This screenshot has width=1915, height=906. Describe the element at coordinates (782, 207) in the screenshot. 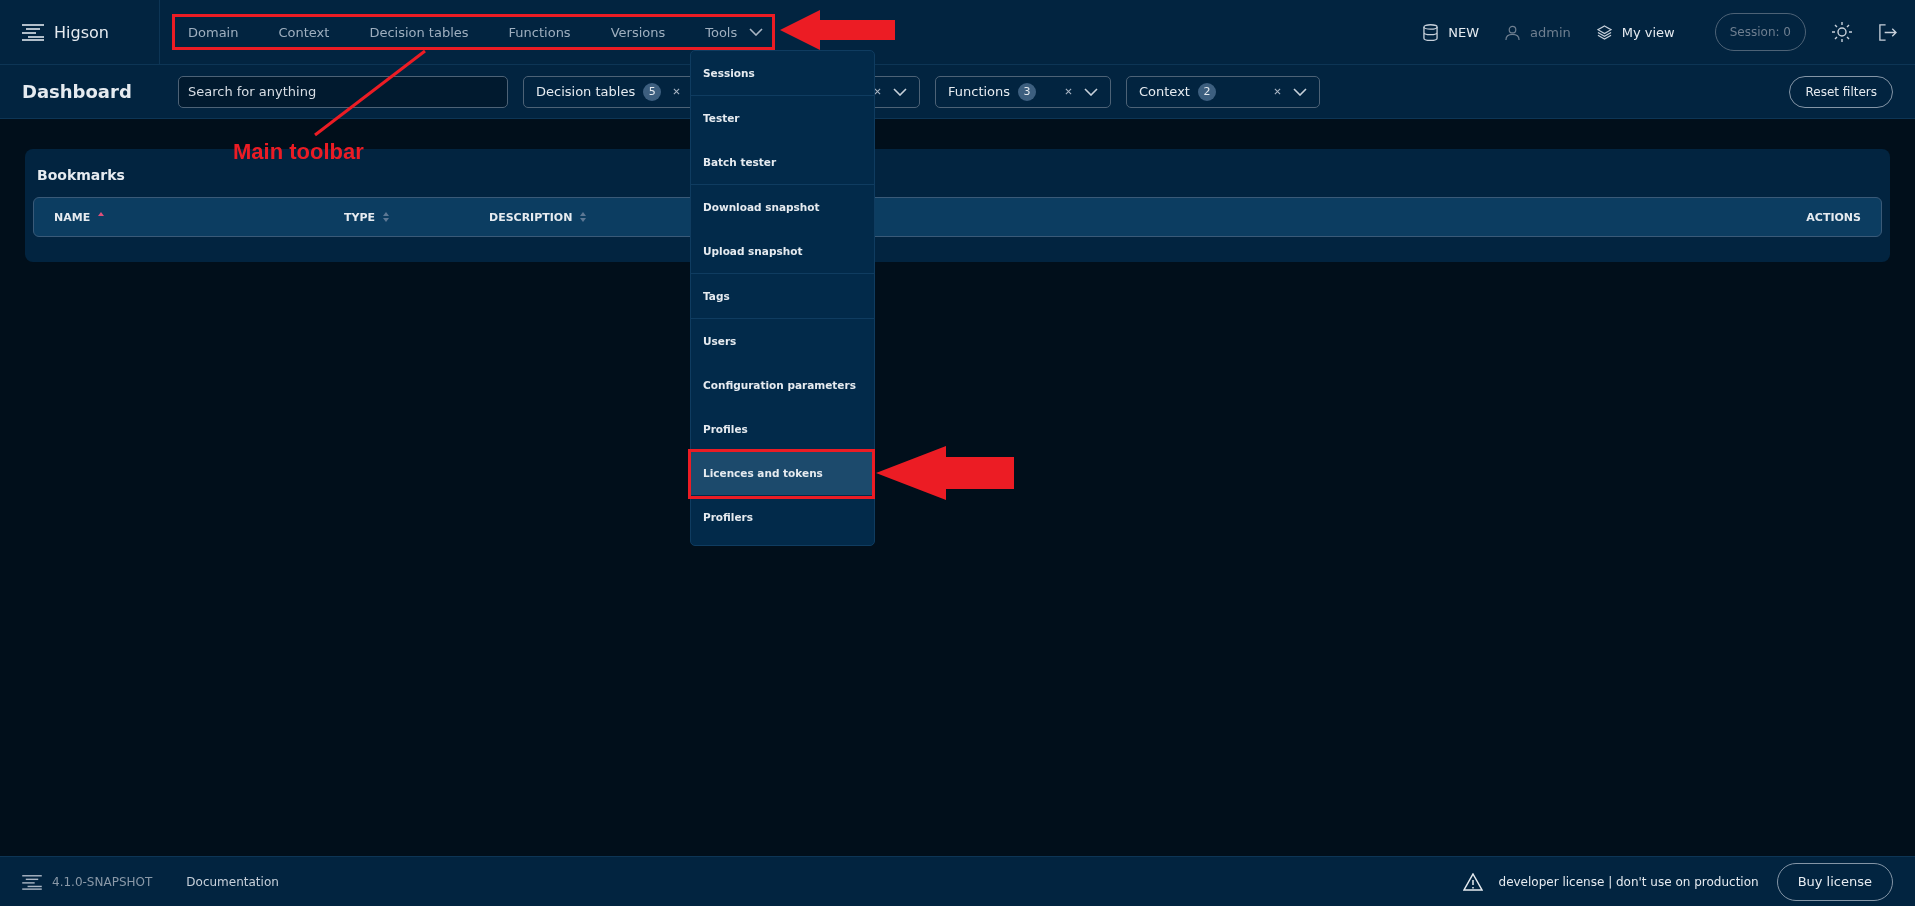

I see `menu-item: Download snapshot` at that location.